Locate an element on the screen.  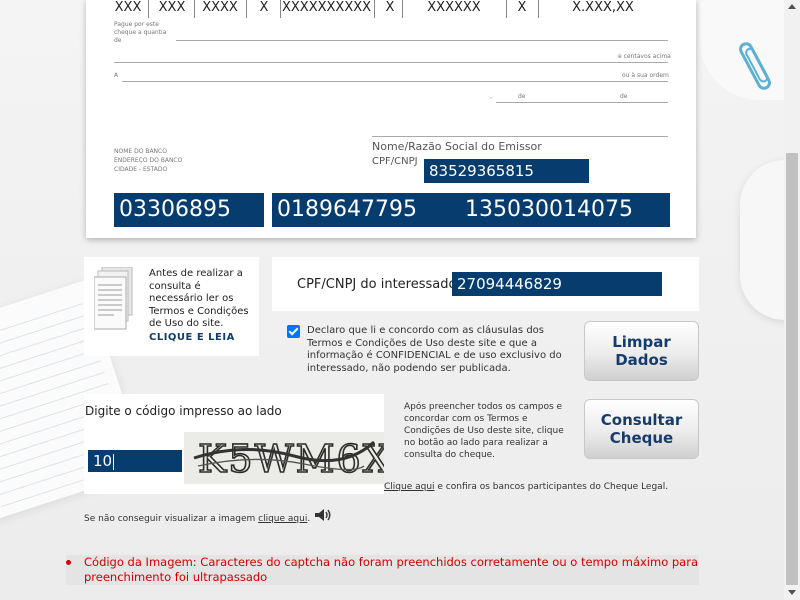
clear-button: Limpar Dados is located at coordinates (641, 351).